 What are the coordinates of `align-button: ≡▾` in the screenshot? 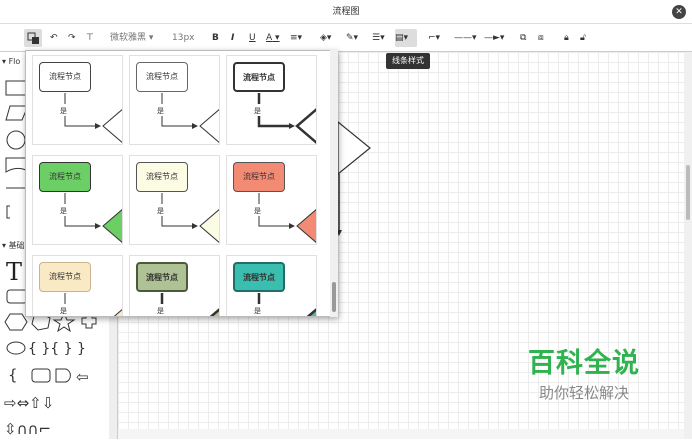 It's located at (299, 38).